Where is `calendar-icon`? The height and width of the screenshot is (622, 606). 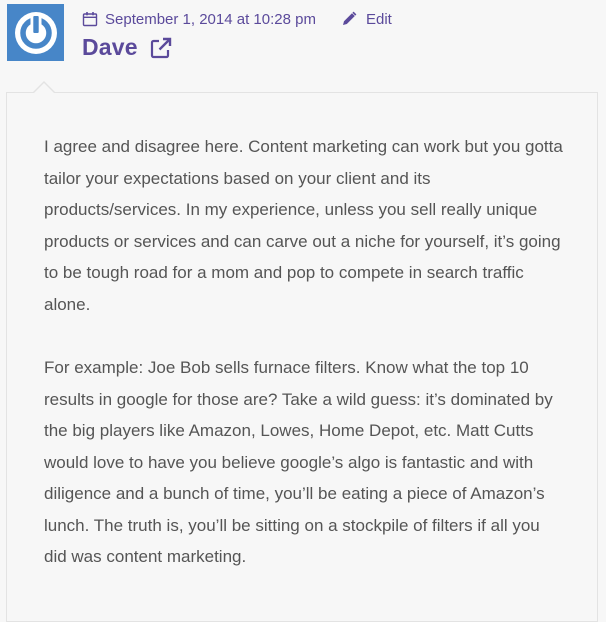 calendar-icon is located at coordinates (90, 19).